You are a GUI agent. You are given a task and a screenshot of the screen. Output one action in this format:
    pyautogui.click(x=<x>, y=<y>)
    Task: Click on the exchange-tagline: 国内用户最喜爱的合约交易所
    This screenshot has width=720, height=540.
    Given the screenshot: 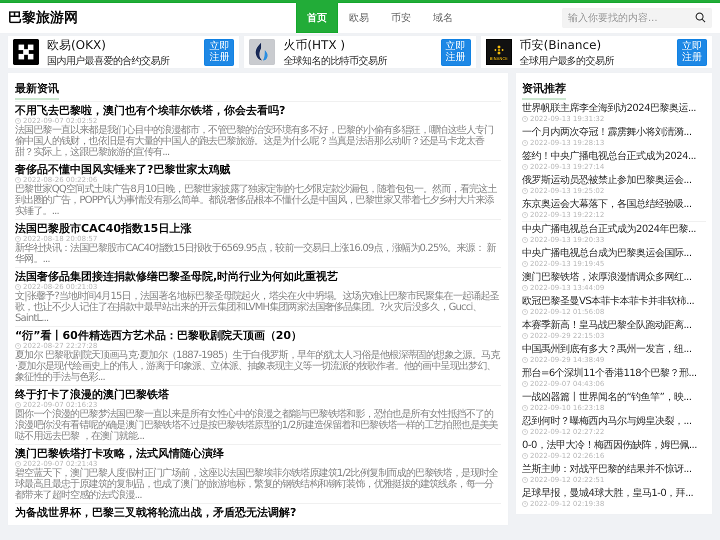 What is the action you would take?
    pyautogui.click(x=109, y=61)
    